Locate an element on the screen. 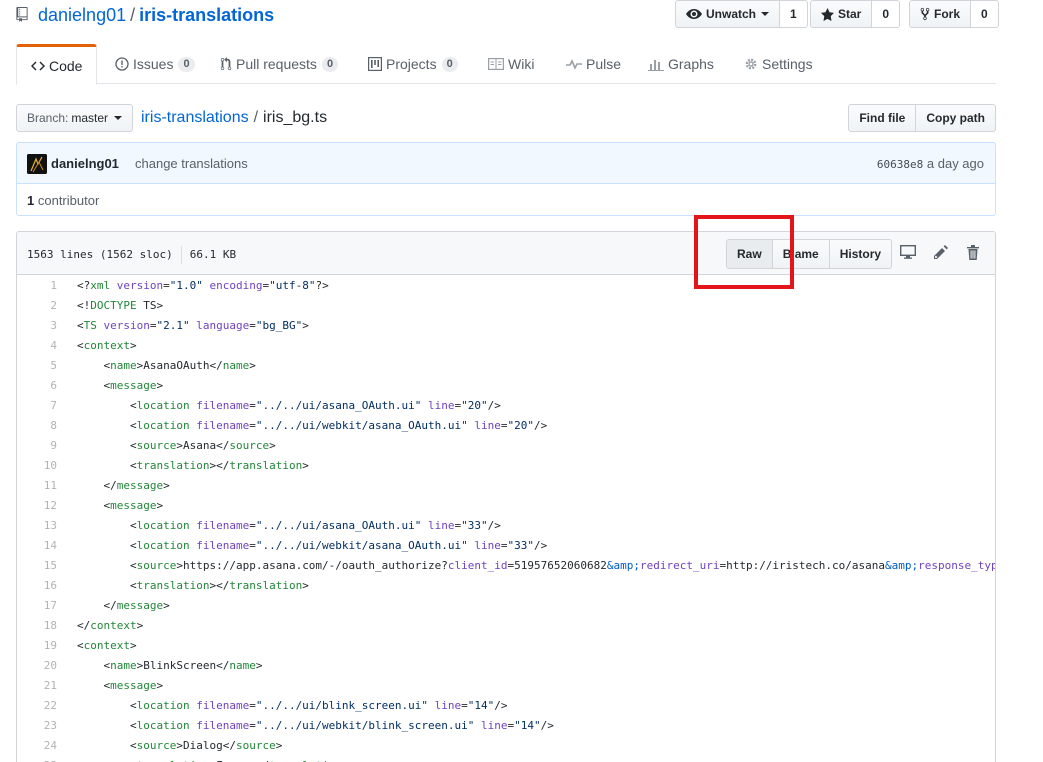 This screenshot has height=762, width=1043. tab-graphs-label: Graphs is located at coordinates (691, 64).